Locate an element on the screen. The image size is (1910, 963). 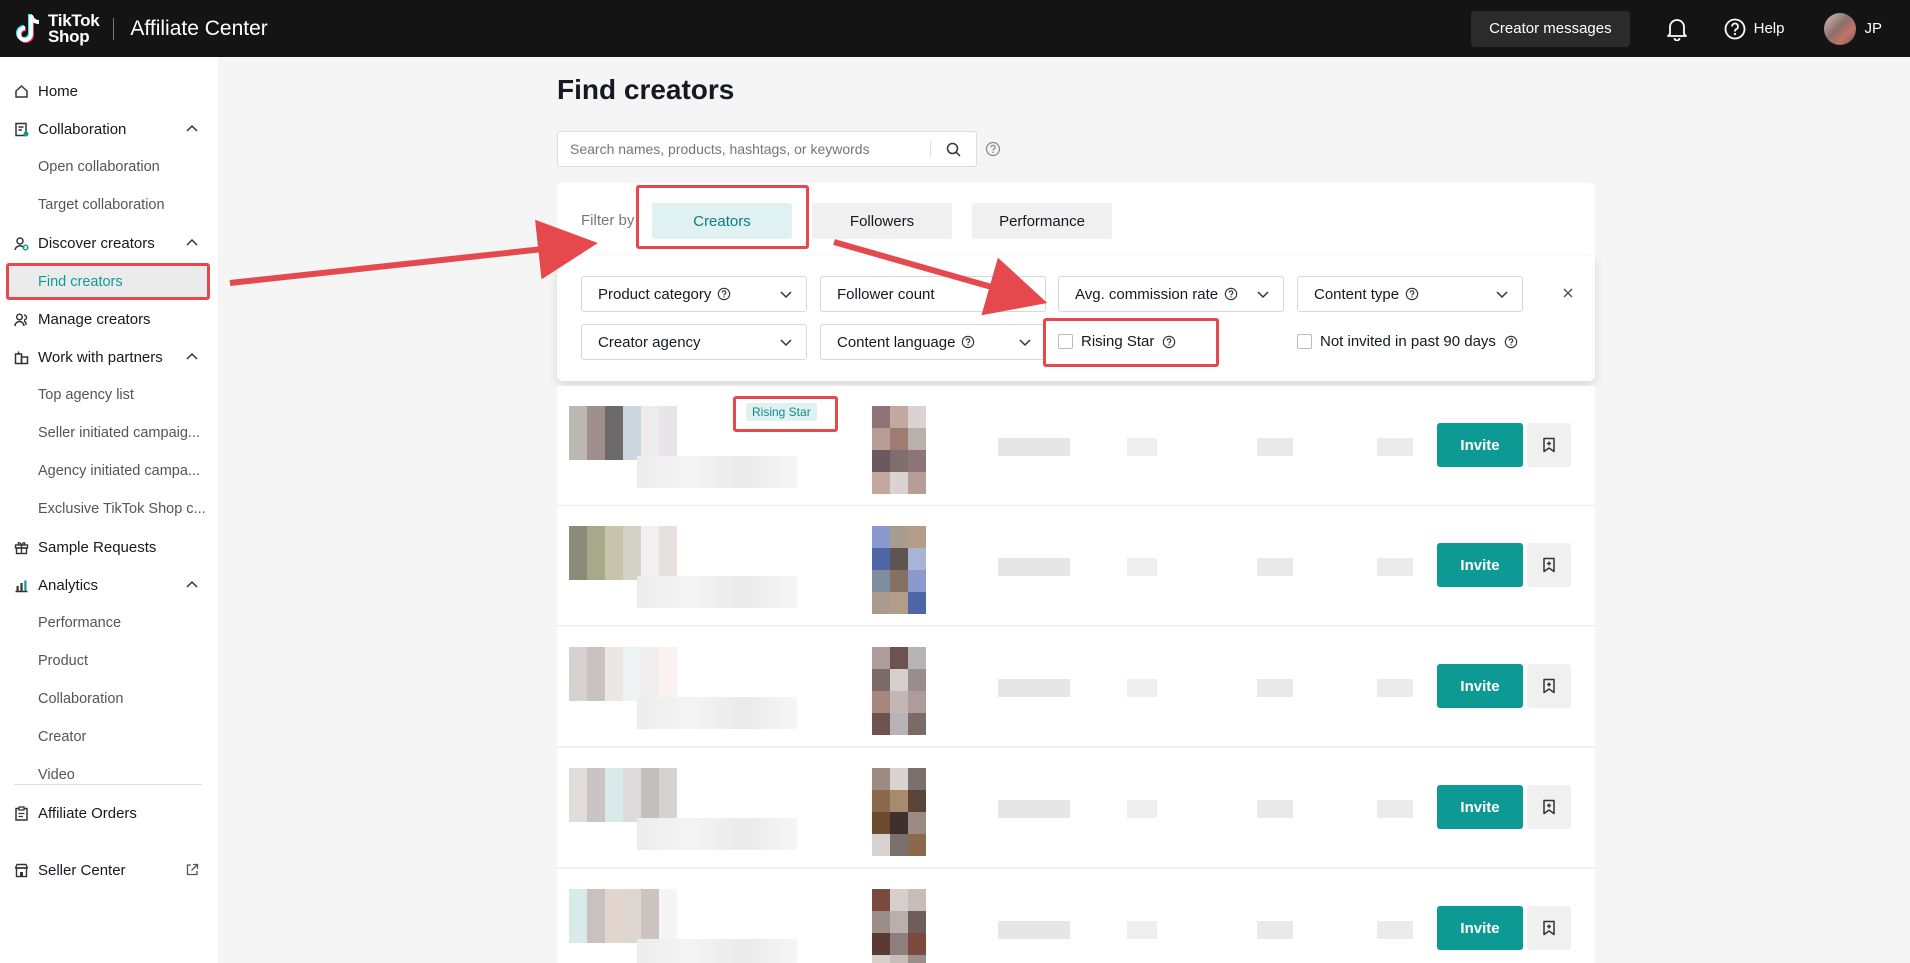
annotation-arrows is located at coordinates (638, 267).